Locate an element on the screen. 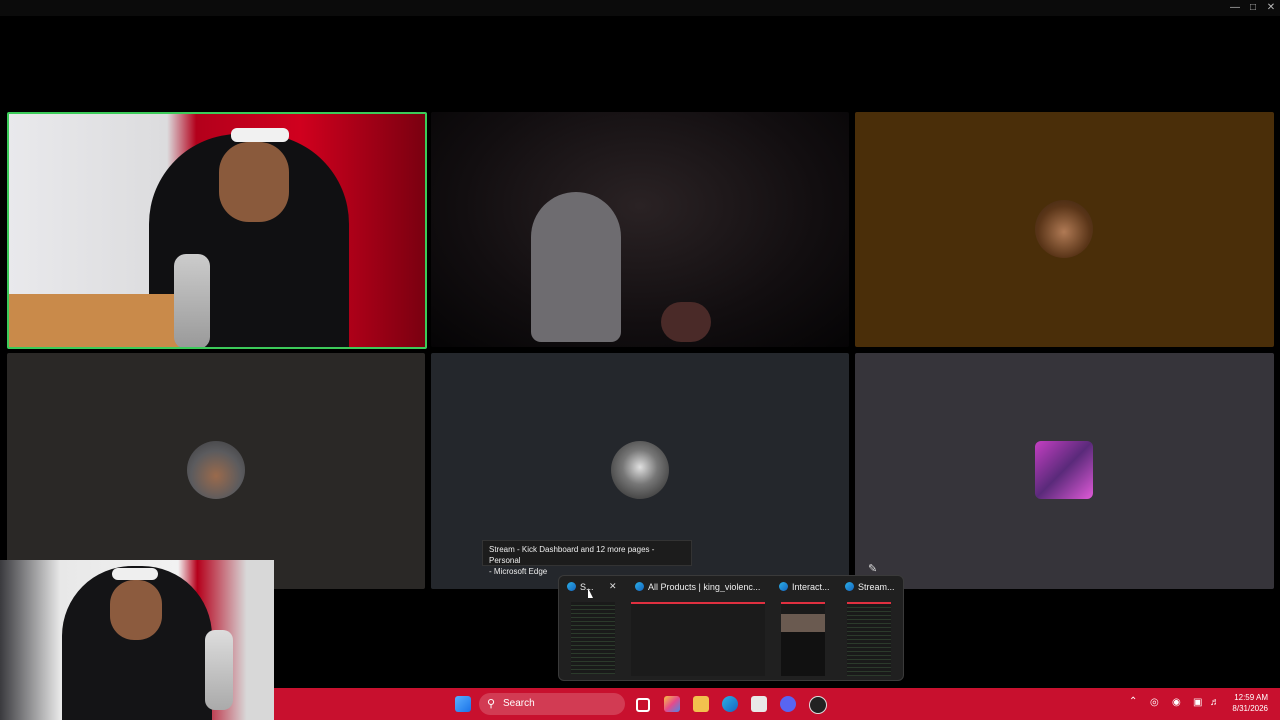 This screenshot has height=720, width=1280. task-view-icon is located at coordinates (643, 705).